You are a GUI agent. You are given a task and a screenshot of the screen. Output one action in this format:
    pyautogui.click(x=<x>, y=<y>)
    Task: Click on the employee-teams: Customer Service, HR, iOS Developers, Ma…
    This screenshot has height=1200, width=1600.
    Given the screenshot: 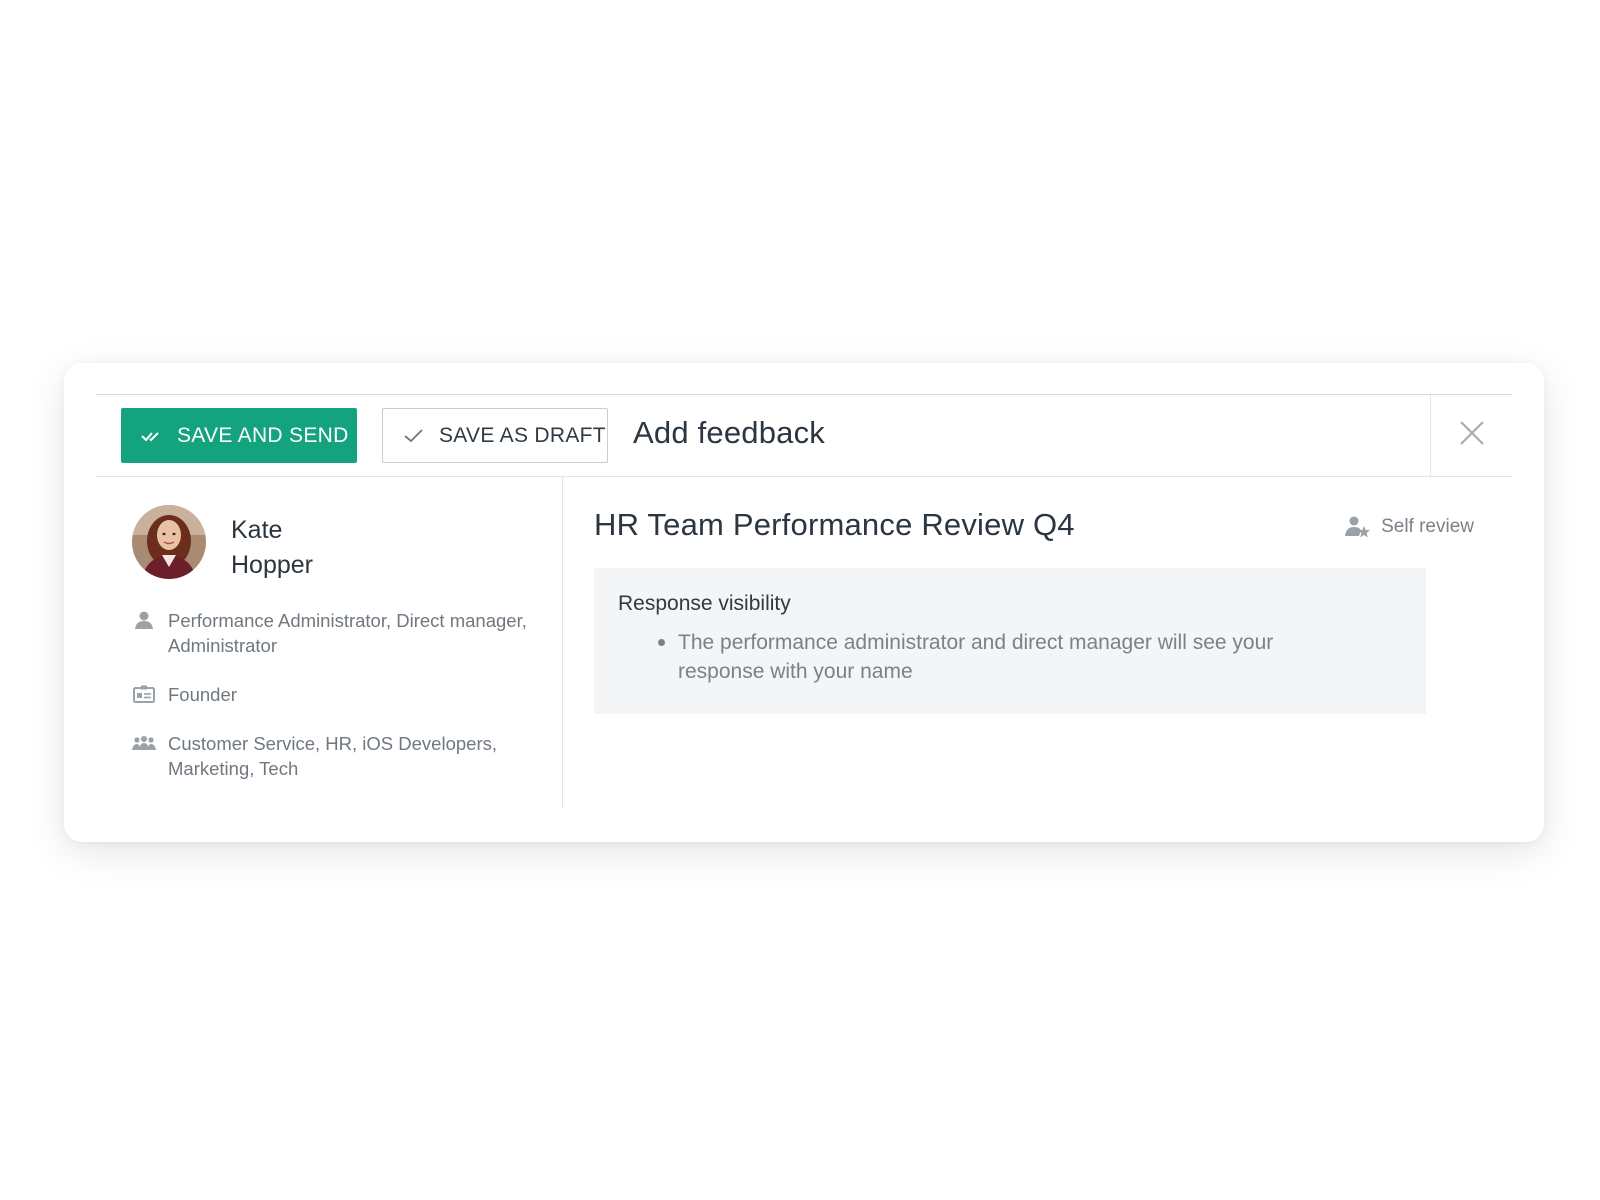 What is the action you would take?
    pyautogui.click(x=332, y=756)
    